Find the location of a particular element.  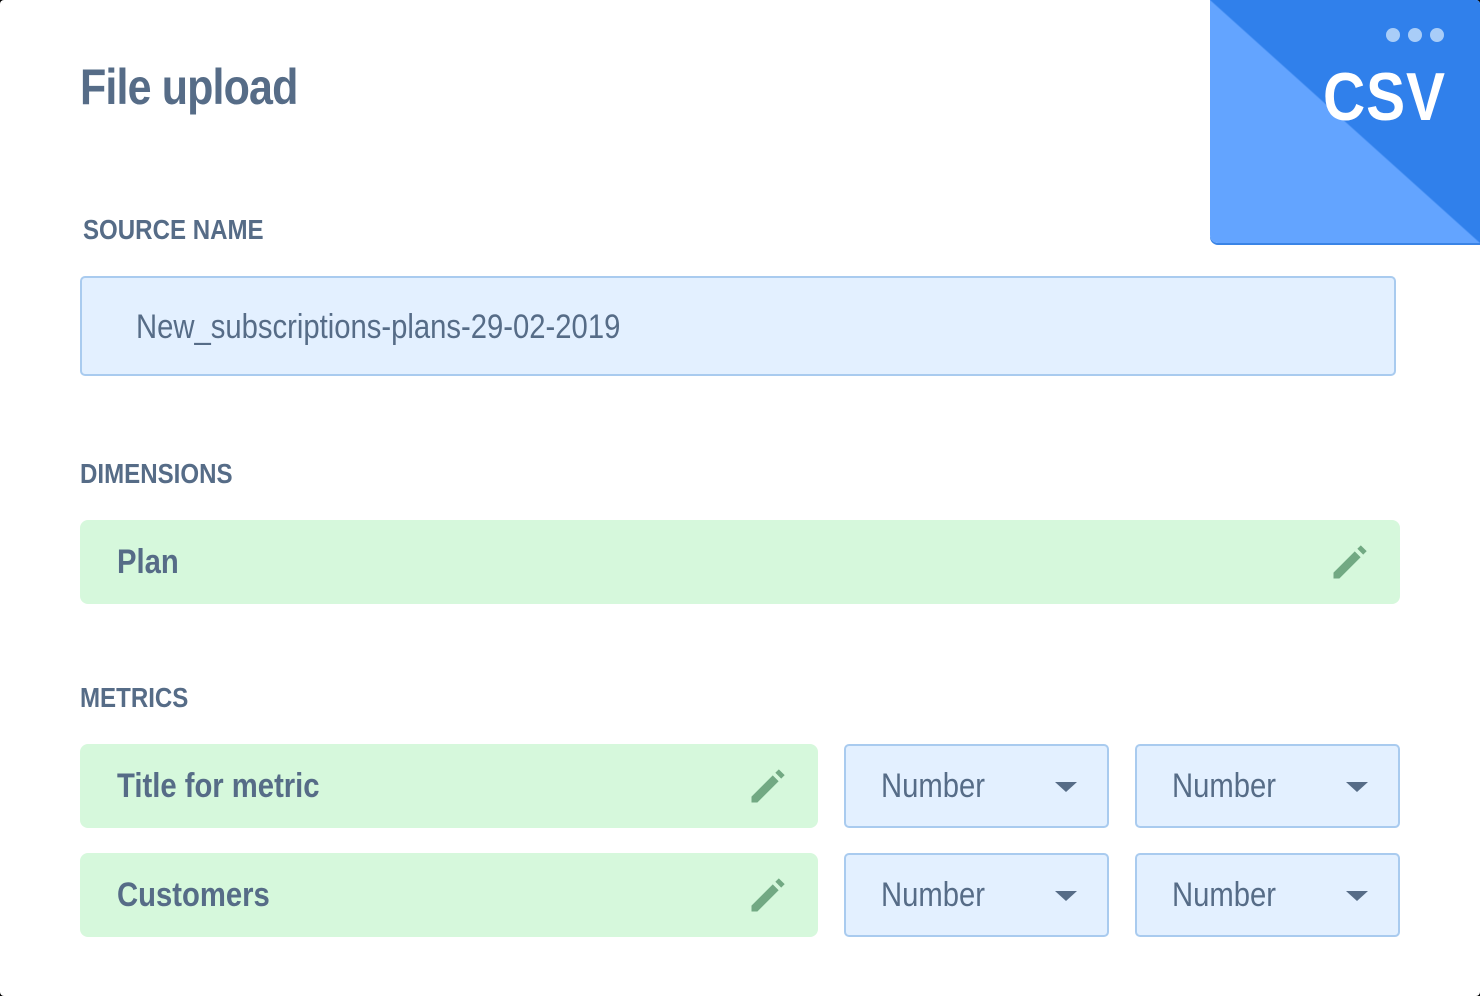

dimension-name: Plan is located at coordinates (148, 562).